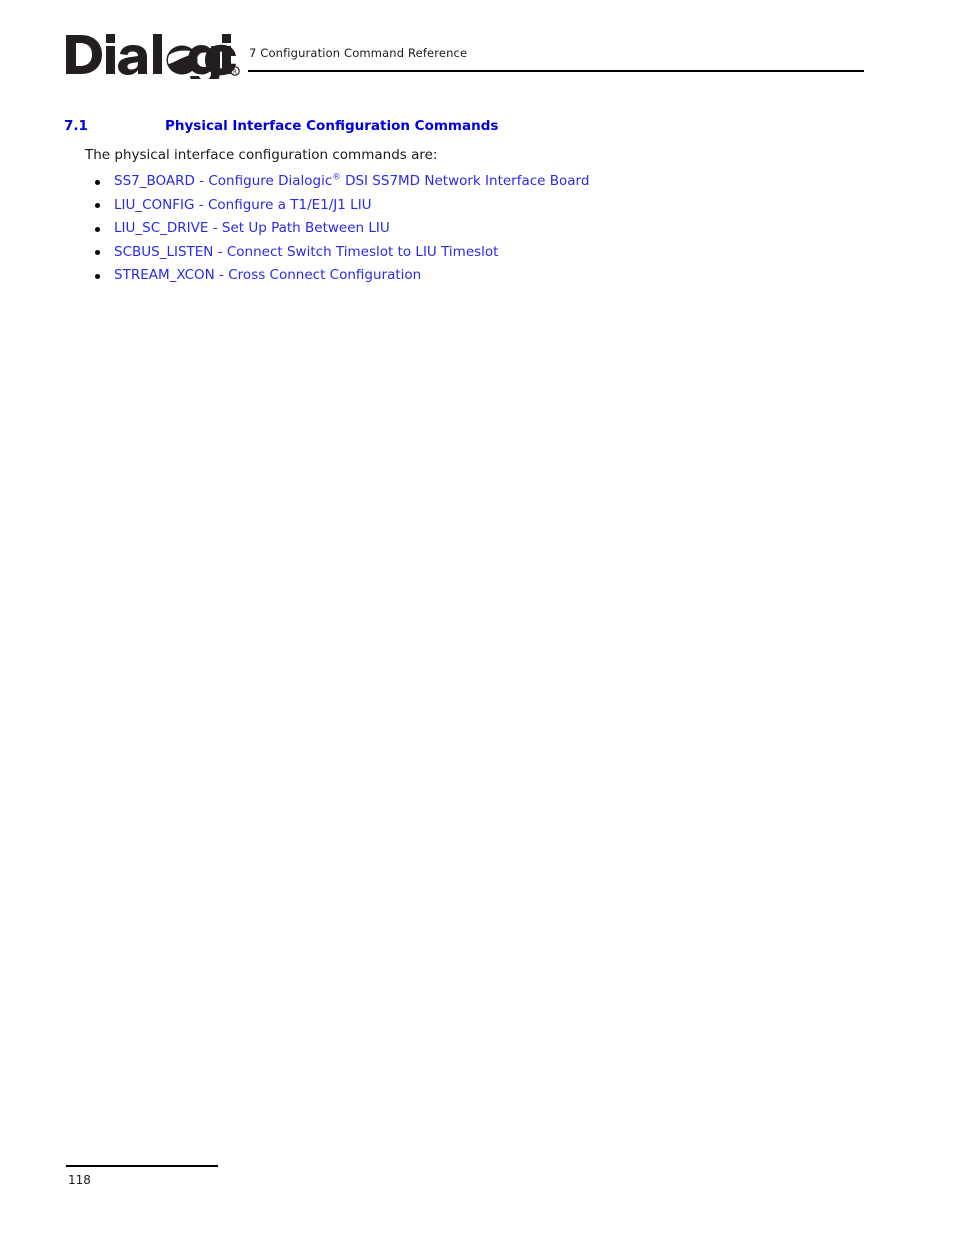 Image resolution: width=954 pixels, height=1235 pixels. Describe the element at coordinates (305, 228) in the screenshot. I see `command-description: Set Up Path Between LIU` at that location.